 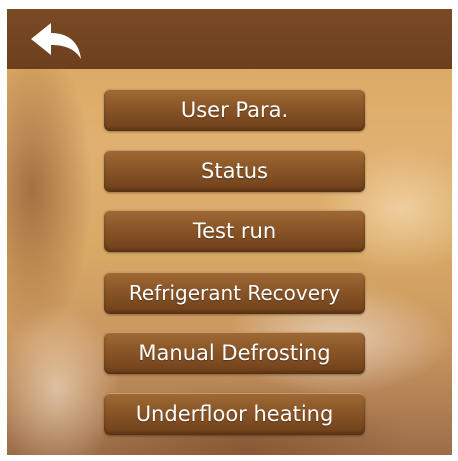 What do you see at coordinates (234, 231) in the screenshot?
I see `test-run-button: Test run` at bounding box center [234, 231].